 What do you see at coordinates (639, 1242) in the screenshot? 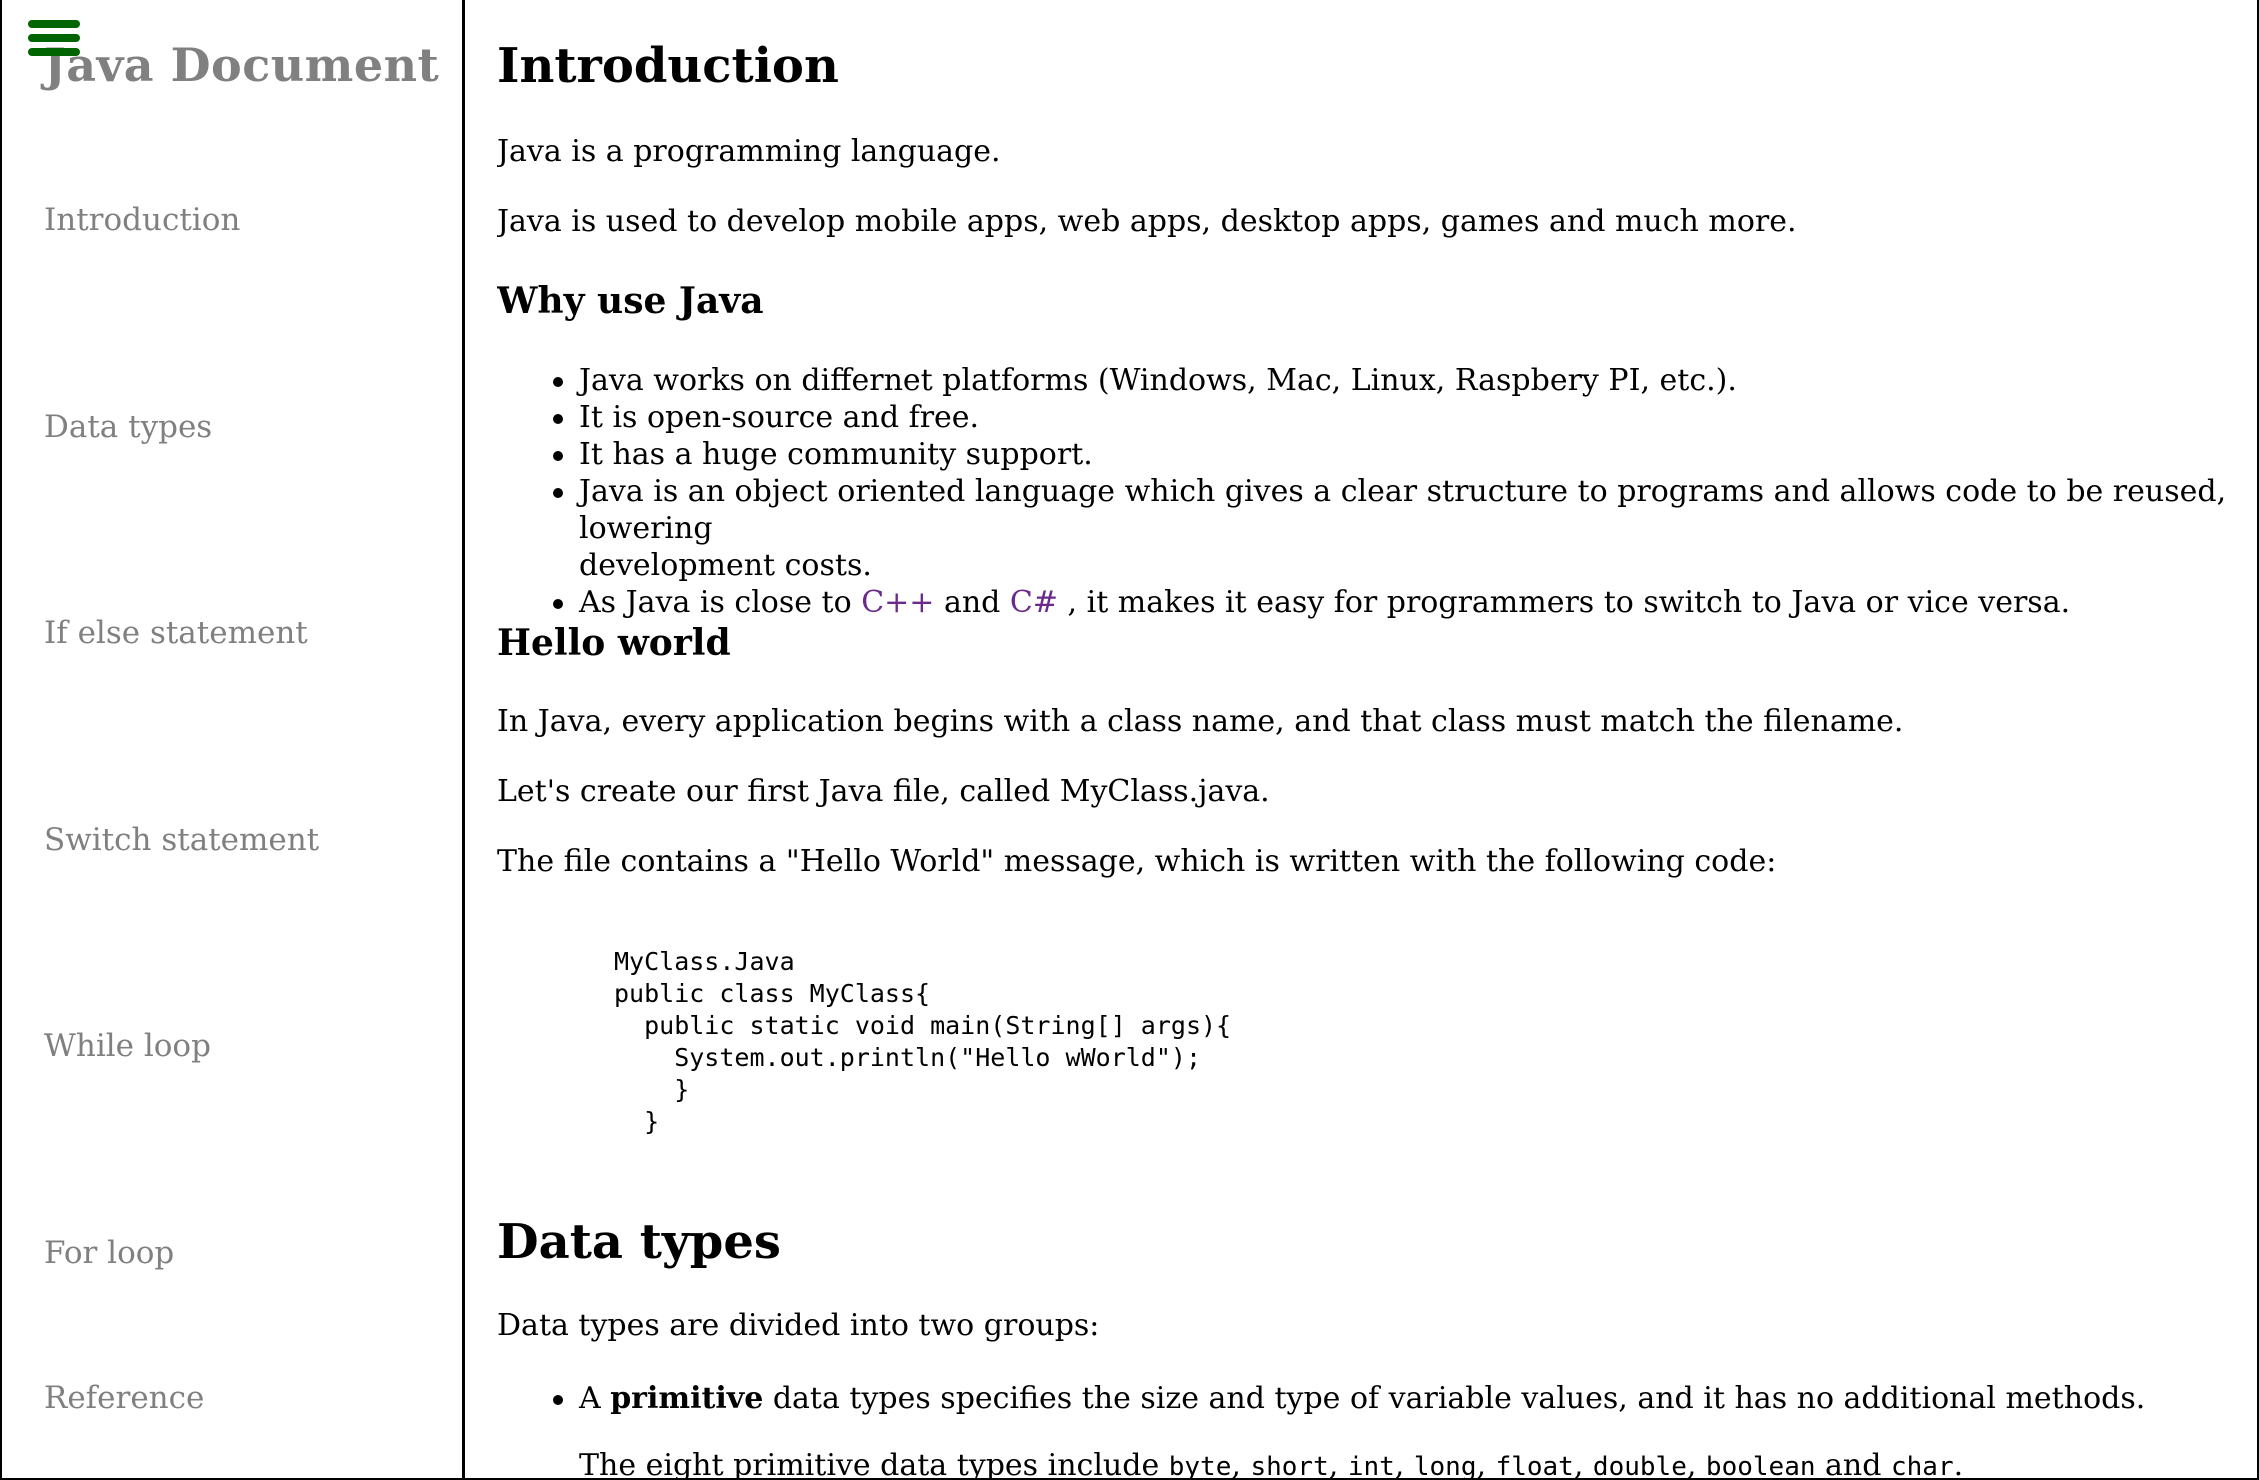
I see `heading-data-types: Data types` at bounding box center [639, 1242].